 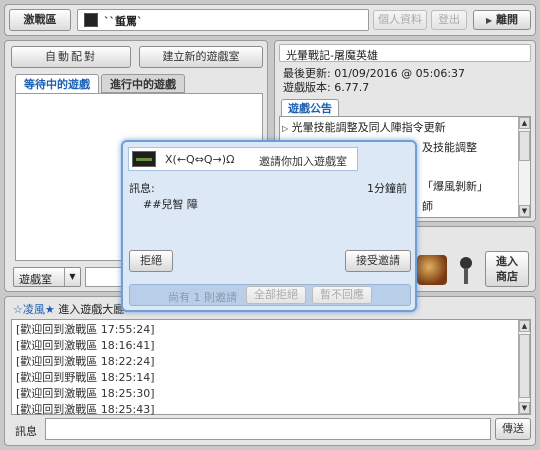 I want to click on game-title-box: 光暈戰記-屠魔英雄, so click(x=405, y=53).